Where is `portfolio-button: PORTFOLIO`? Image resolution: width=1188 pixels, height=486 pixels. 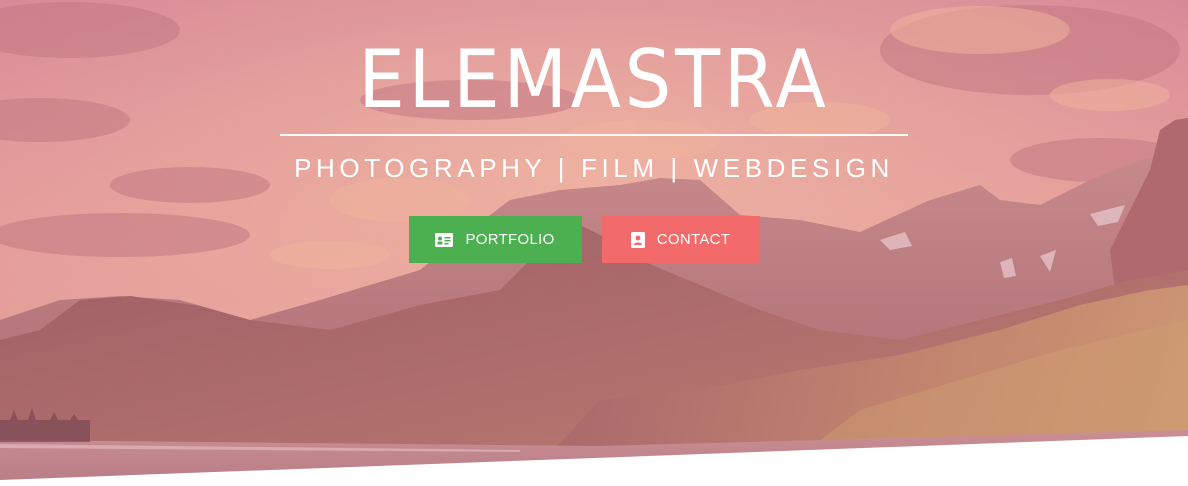 portfolio-button: PORTFOLIO is located at coordinates (495, 239).